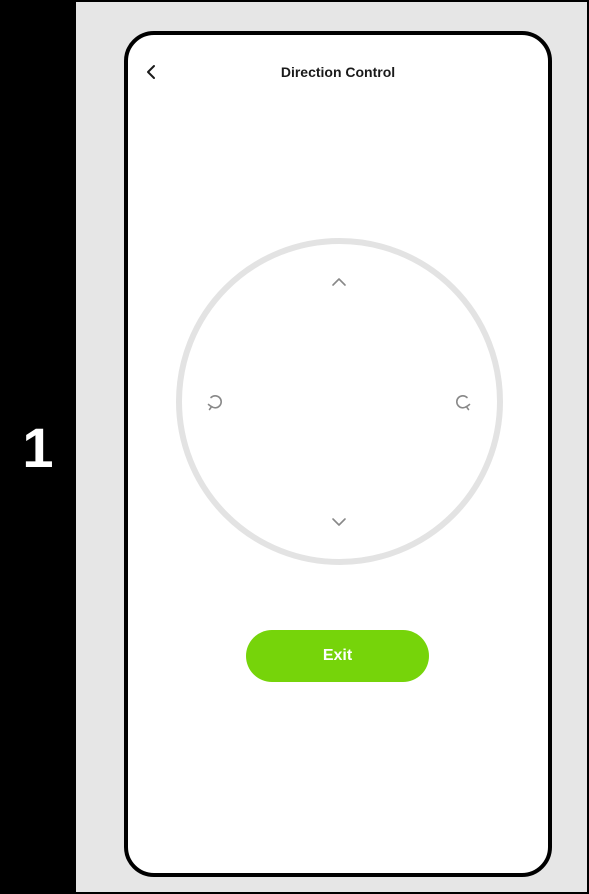  I want to click on exit-button: Exit, so click(337, 656).